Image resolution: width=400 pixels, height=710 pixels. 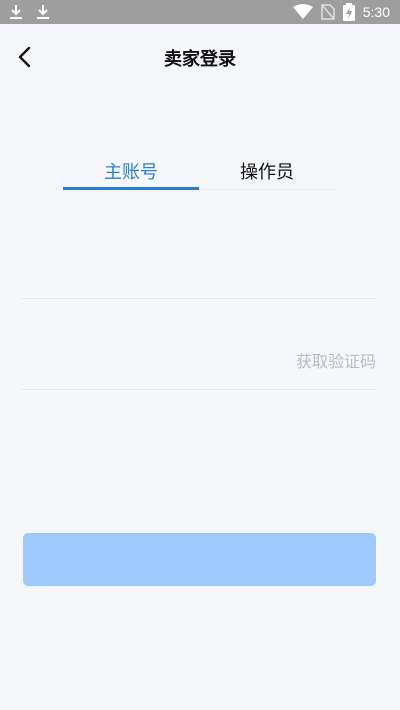 I want to click on active-tab-indicator, so click(x=131, y=188).